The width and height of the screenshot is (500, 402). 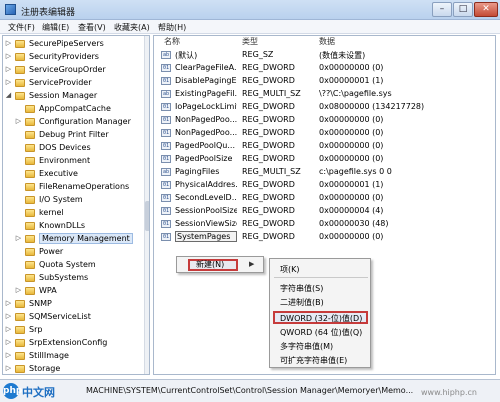 What do you see at coordinates (45, 368) in the screenshot?
I see `tree-item-label: Storage` at bounding box center [45, 368].